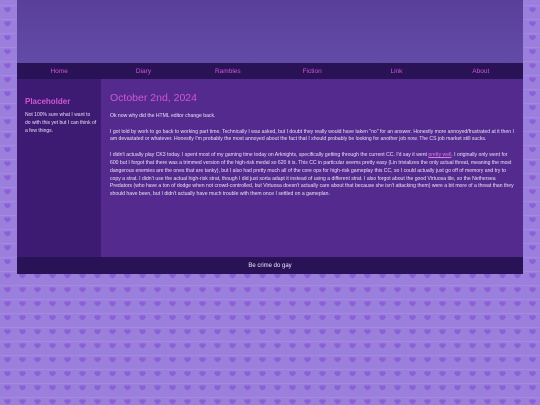 The image size is (540, 405). What do you see at coordinates (312, 71) in the screenshot?
I see `nav-fiction: Fiction` at bounding box center [312, 71].